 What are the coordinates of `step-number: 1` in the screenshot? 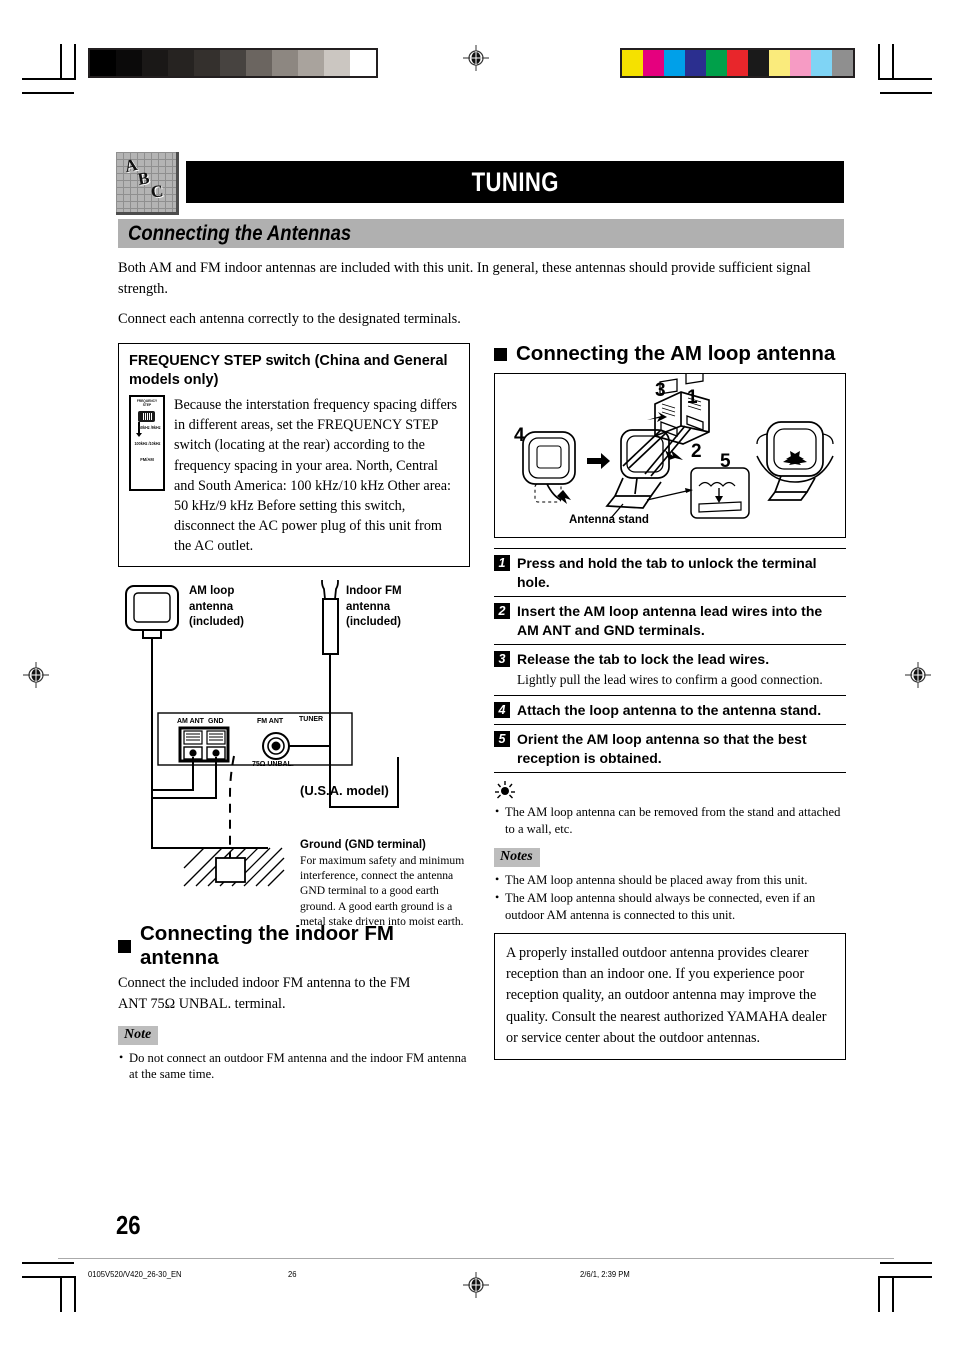 It's located at (502, 563).